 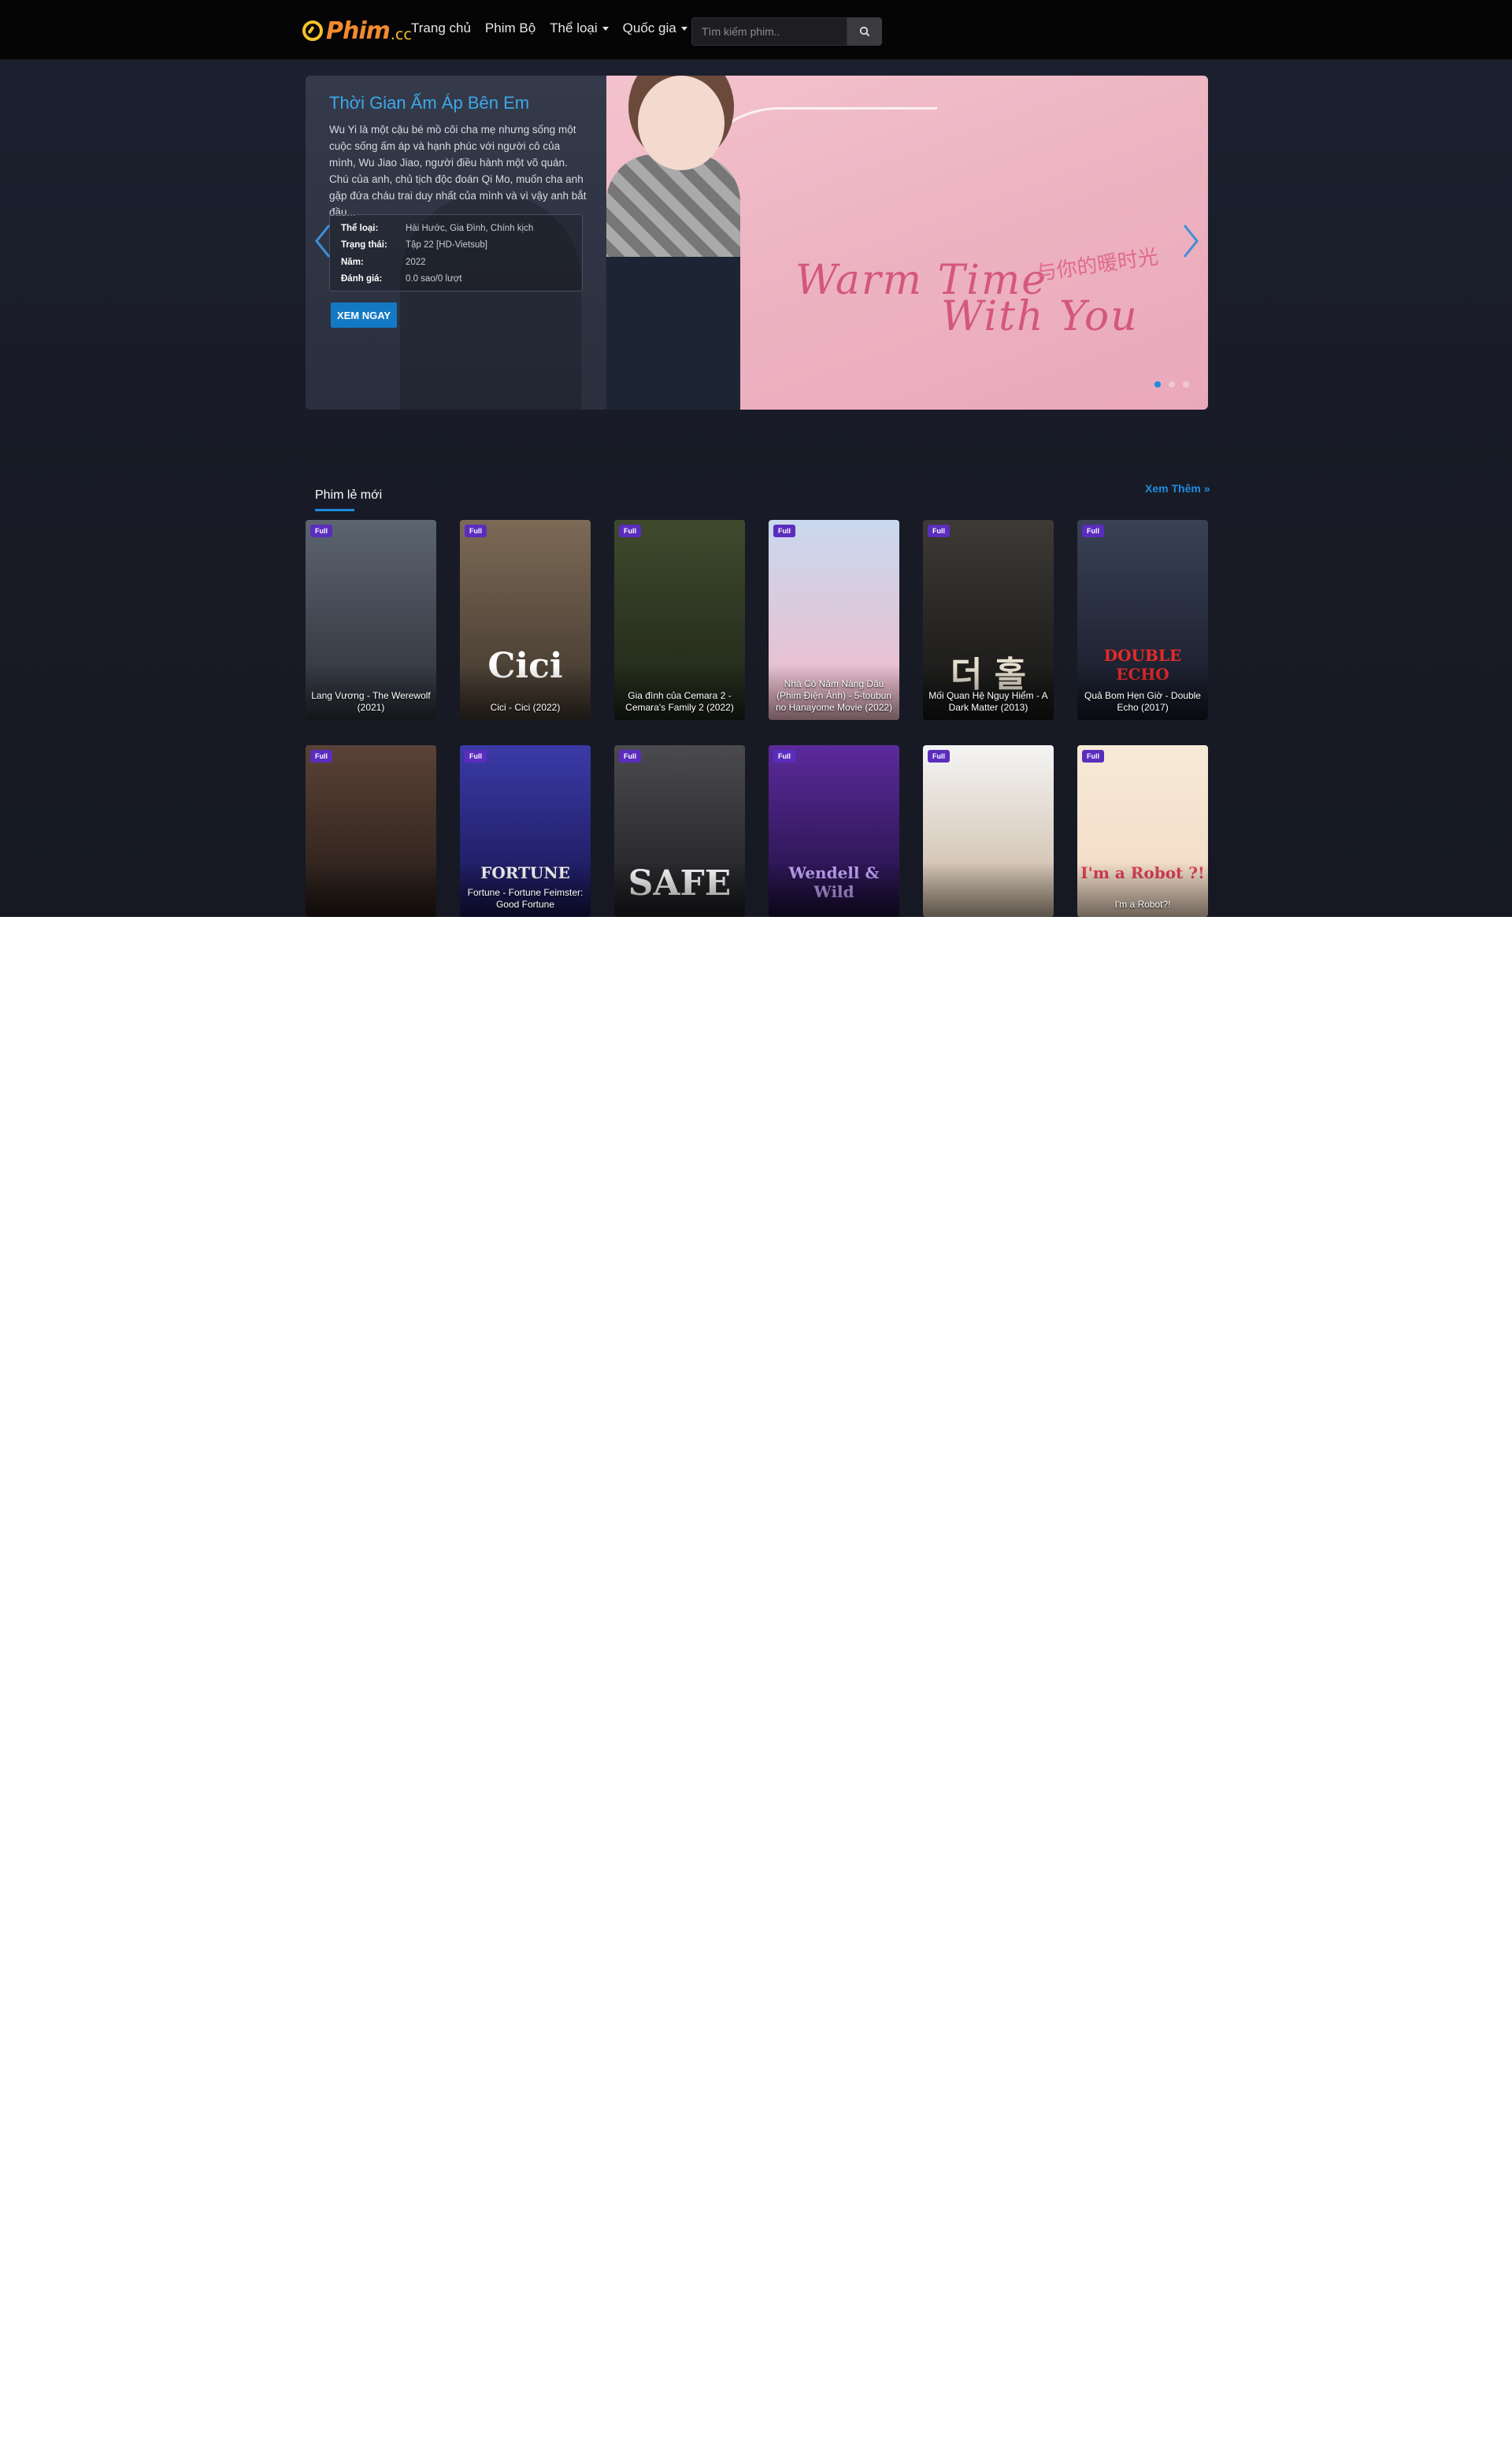 I want to click on search-box, so click(x=786, y=31).